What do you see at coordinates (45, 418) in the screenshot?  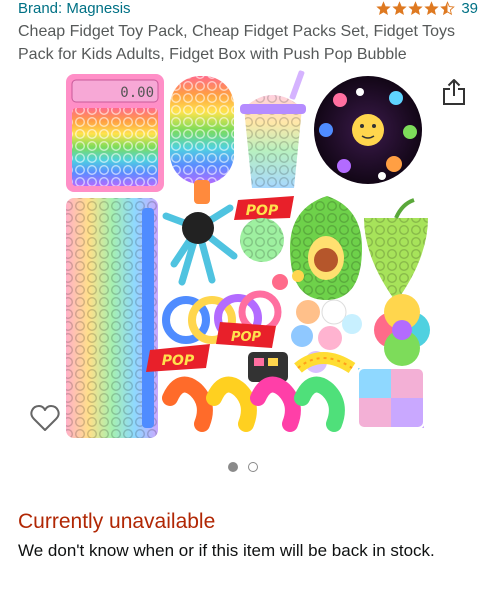 I see `heart-icon` at bounding box center [45, 418].